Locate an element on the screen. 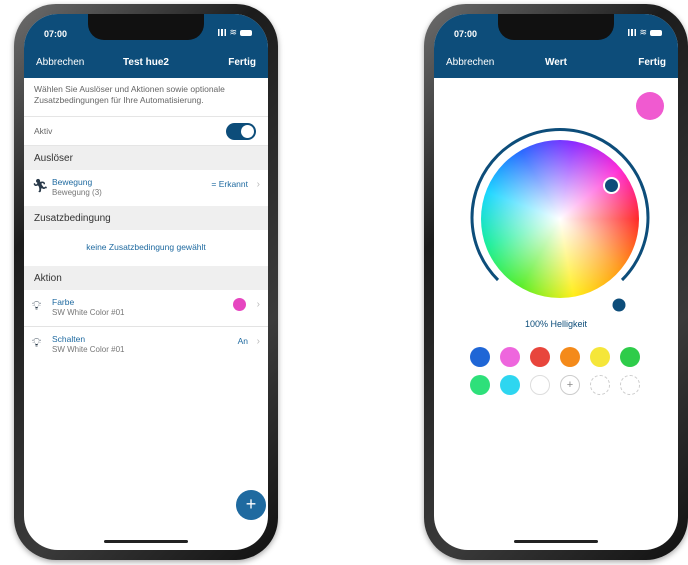 The image size is (688, 565). action-item-switch: 💡︎ Schalten SW White Color #01 An › is located at coordinates (146, 345).